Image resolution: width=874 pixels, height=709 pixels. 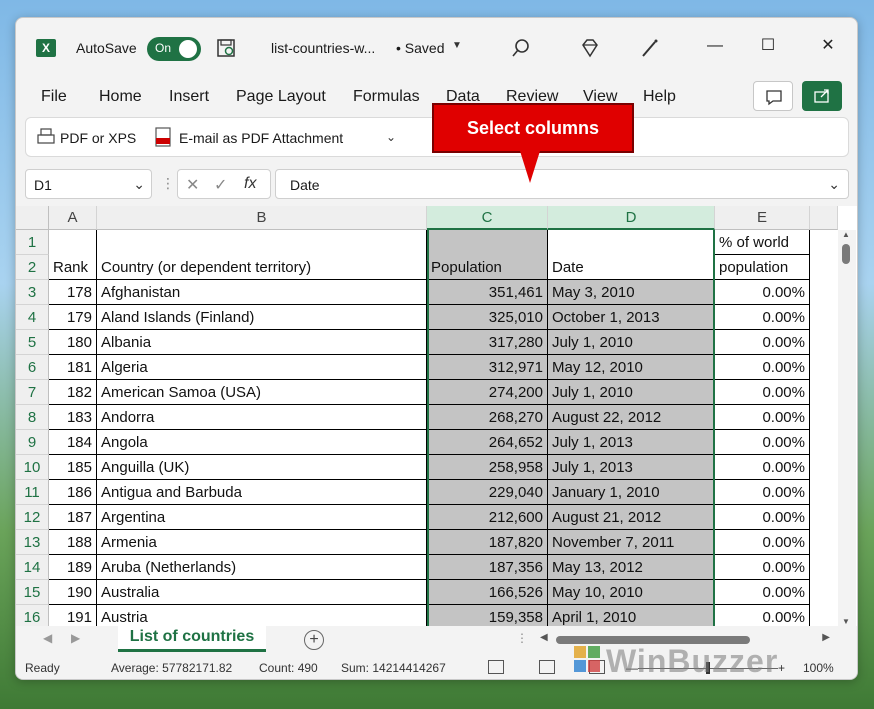 I want to click on tab-splitter-grip: ⋮, so click(x=522, y=638).